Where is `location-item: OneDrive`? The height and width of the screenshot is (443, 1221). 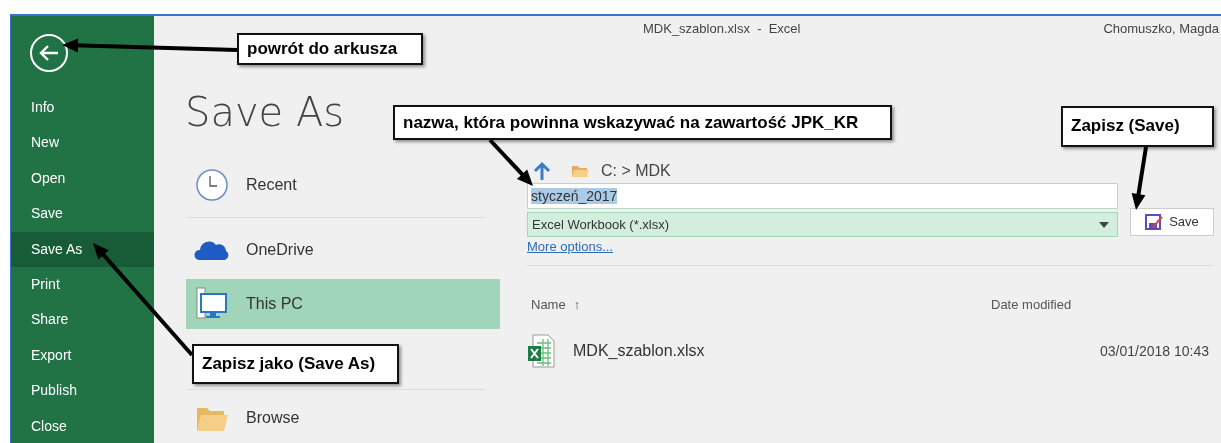
location-item: OneDrive is located at coordinates (343, 250).